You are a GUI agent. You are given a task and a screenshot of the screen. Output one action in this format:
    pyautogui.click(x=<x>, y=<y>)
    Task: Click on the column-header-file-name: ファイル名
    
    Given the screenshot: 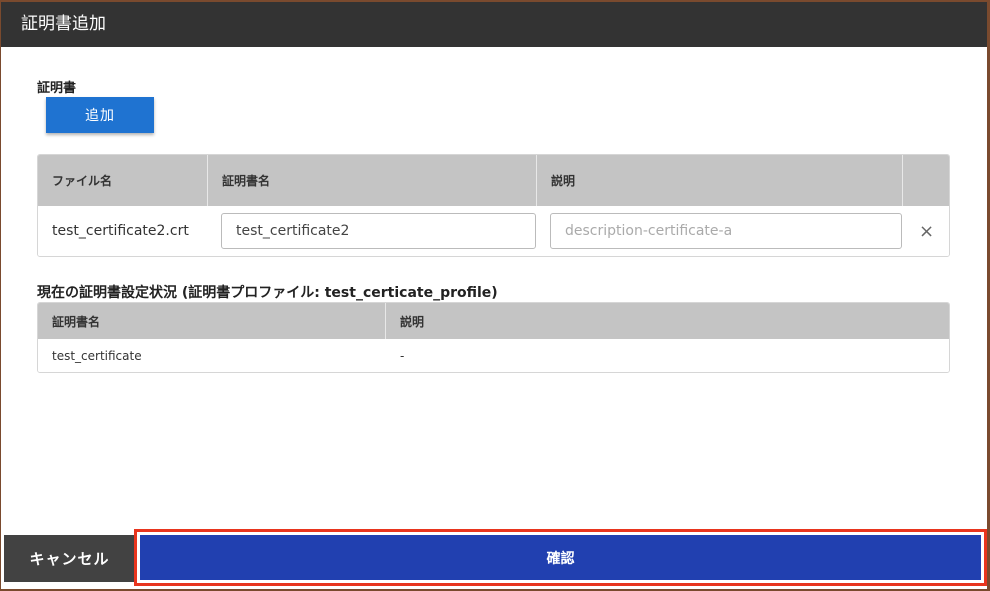 What is the action you would take?
    pyautogui.click(x=123, y=180)
    